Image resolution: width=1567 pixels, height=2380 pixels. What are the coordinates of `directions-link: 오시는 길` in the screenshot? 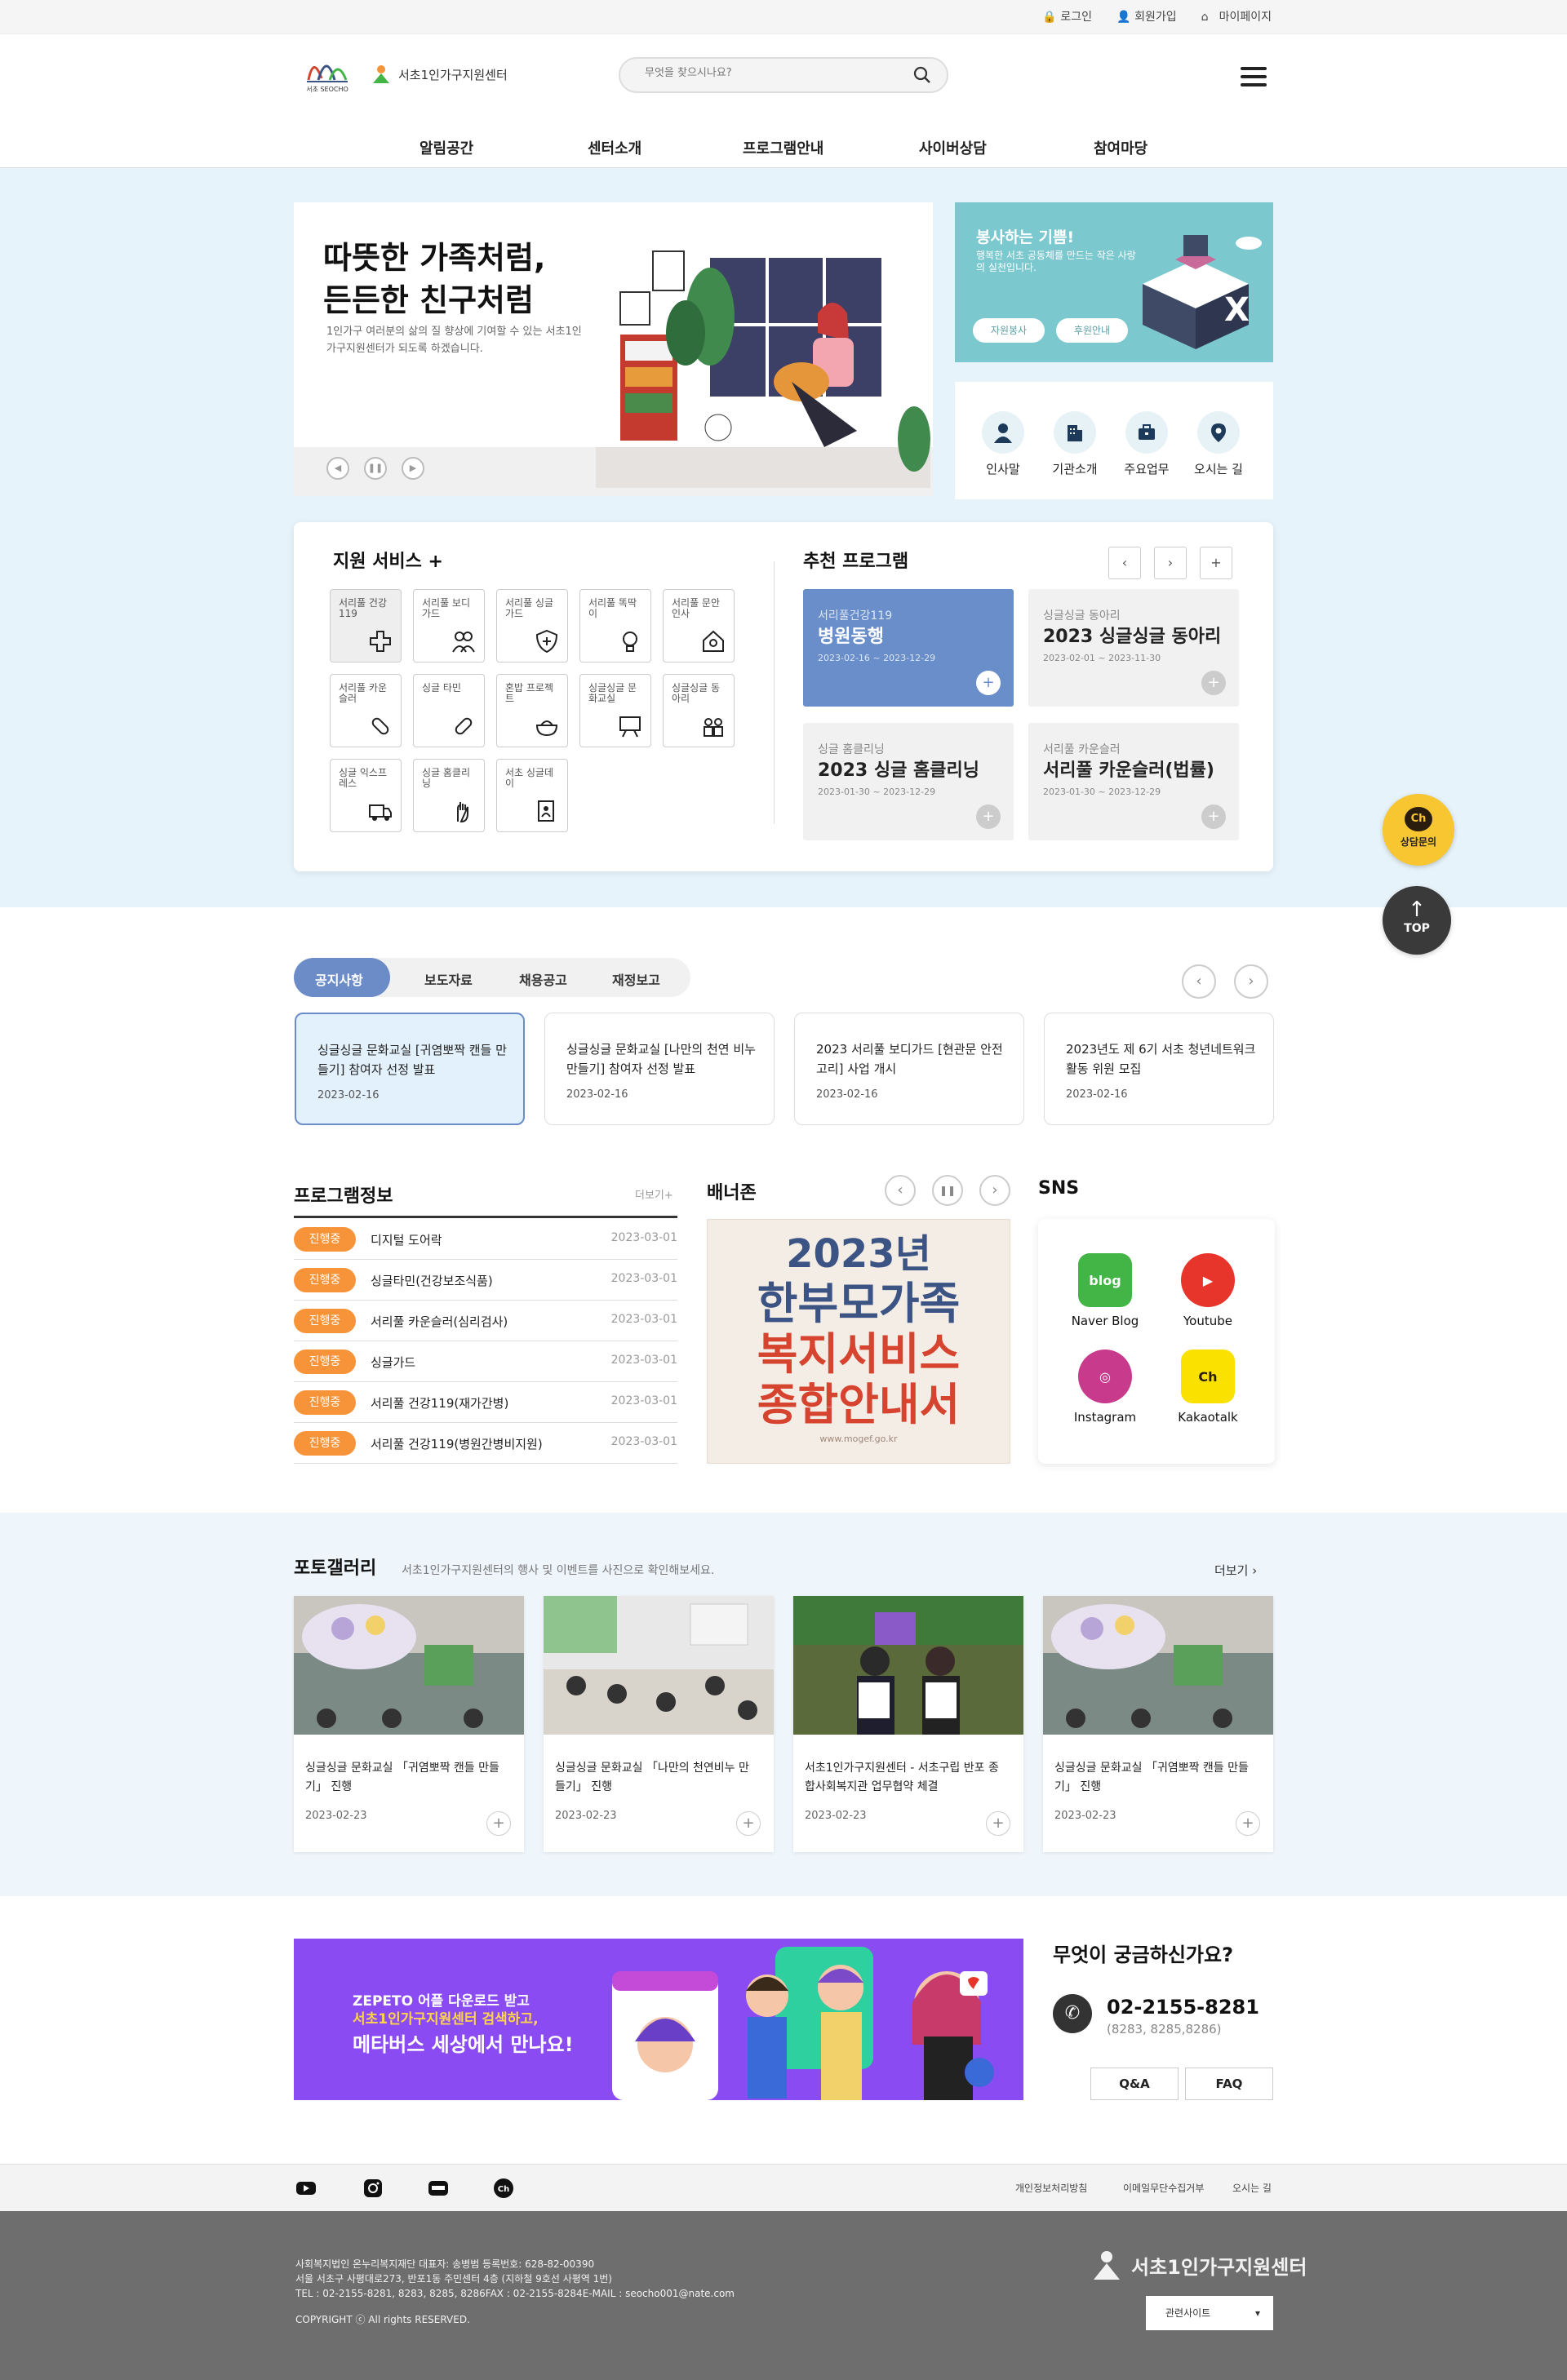 It's located at (1252, 2188).